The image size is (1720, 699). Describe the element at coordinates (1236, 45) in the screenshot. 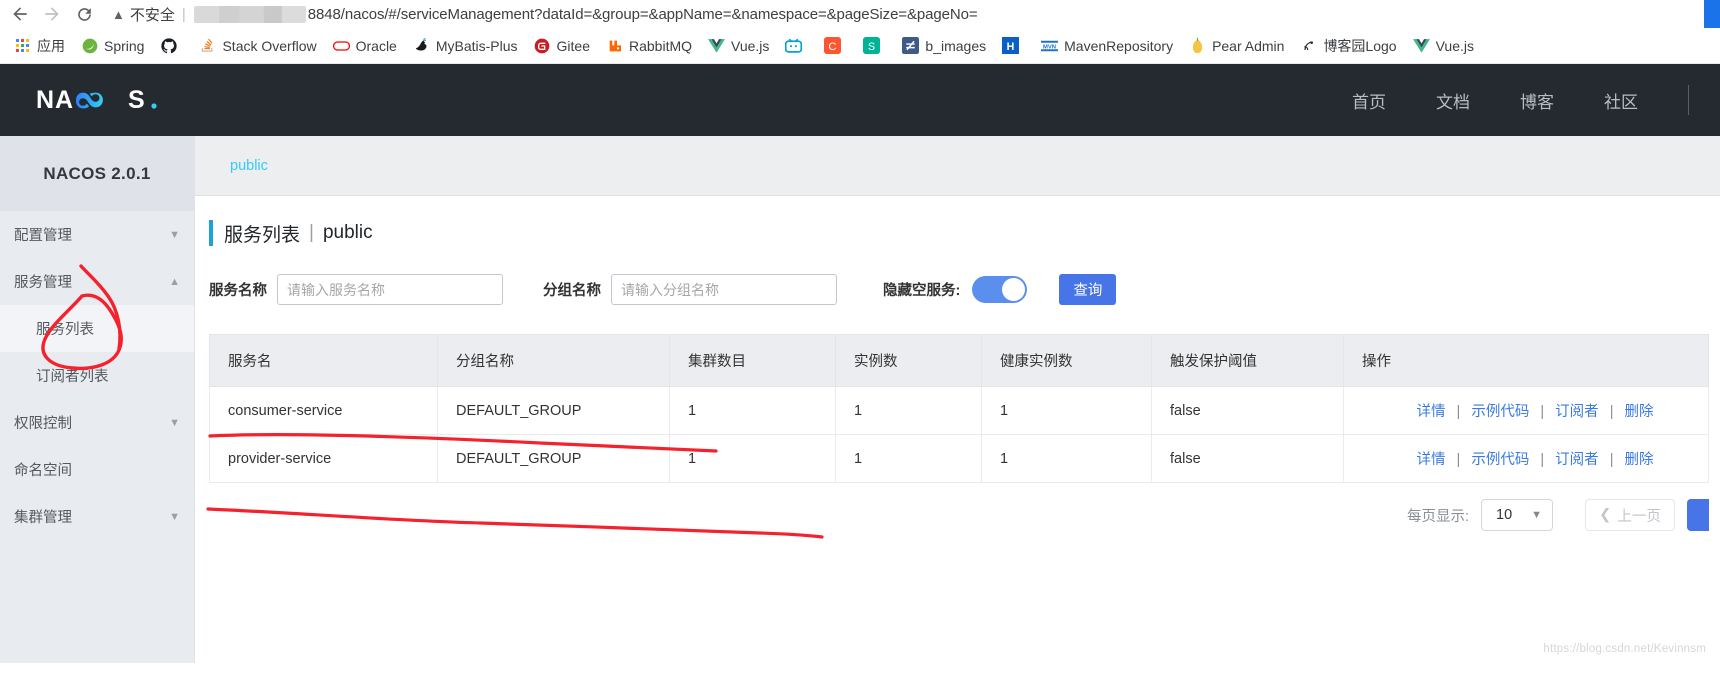

I see `bookmark-pear-admin: Pear Admin` at that location.